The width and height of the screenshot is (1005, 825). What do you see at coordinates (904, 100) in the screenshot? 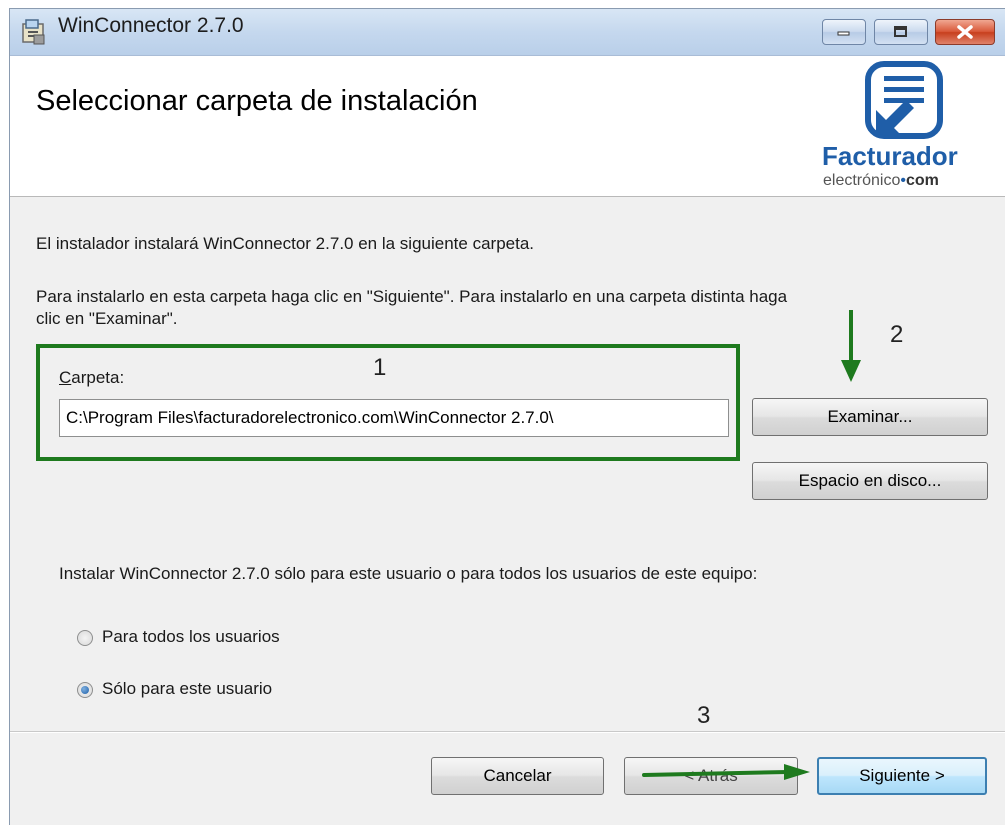
I see `document-arrow-logo-icon` at bounding box center [904, 100].